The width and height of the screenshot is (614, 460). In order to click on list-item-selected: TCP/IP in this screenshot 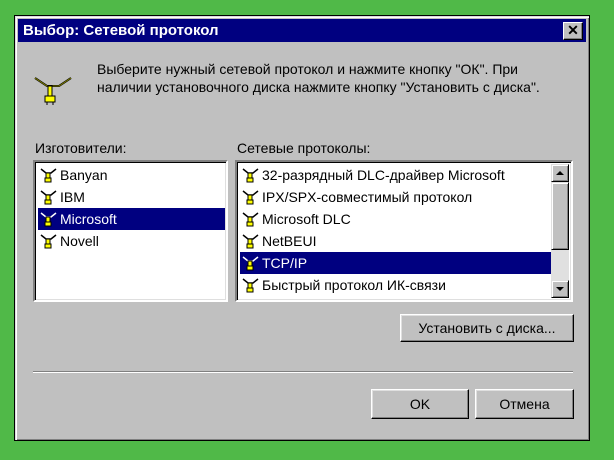, I will do `click(396, 263)`.